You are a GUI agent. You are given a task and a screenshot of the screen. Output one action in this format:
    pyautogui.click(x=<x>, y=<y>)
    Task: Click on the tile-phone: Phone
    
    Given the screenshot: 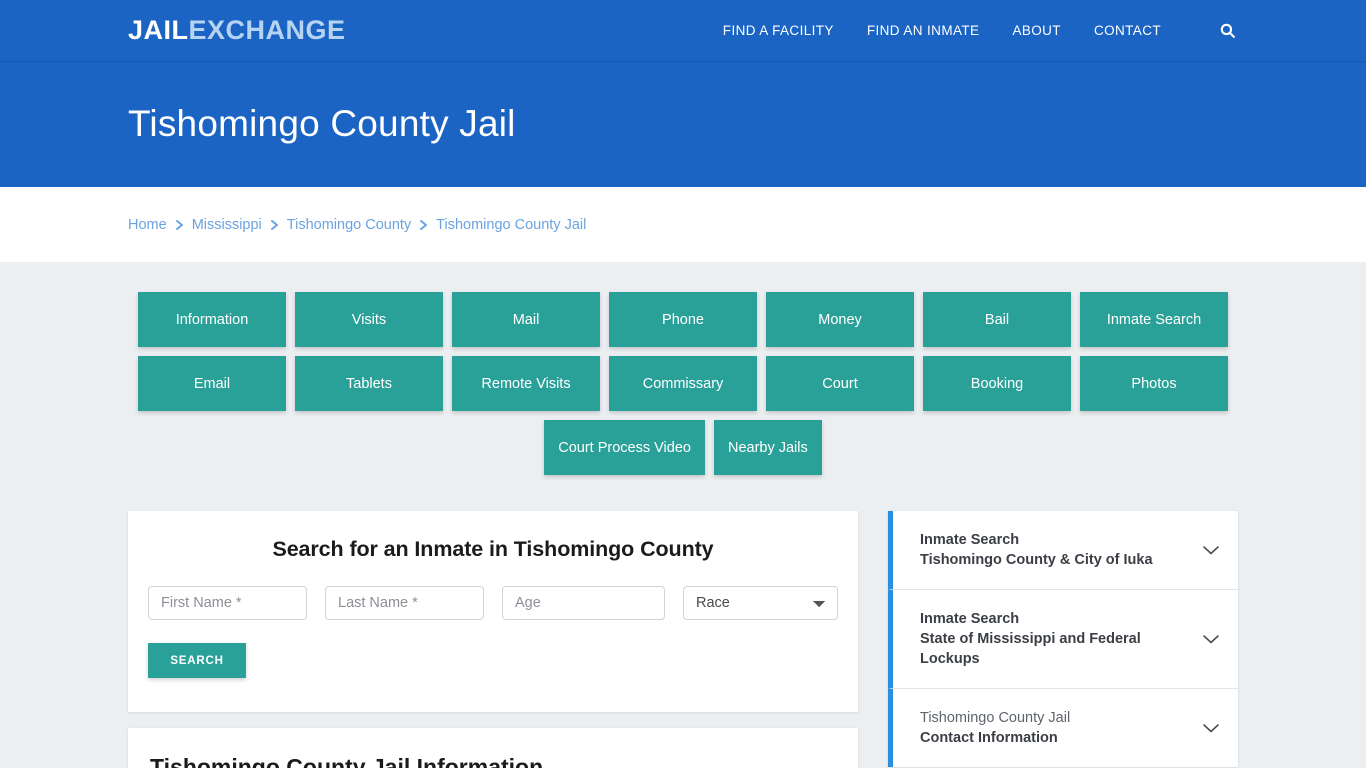 What is the action you would take?
    pyautogui.click(x=683, y=319)
    